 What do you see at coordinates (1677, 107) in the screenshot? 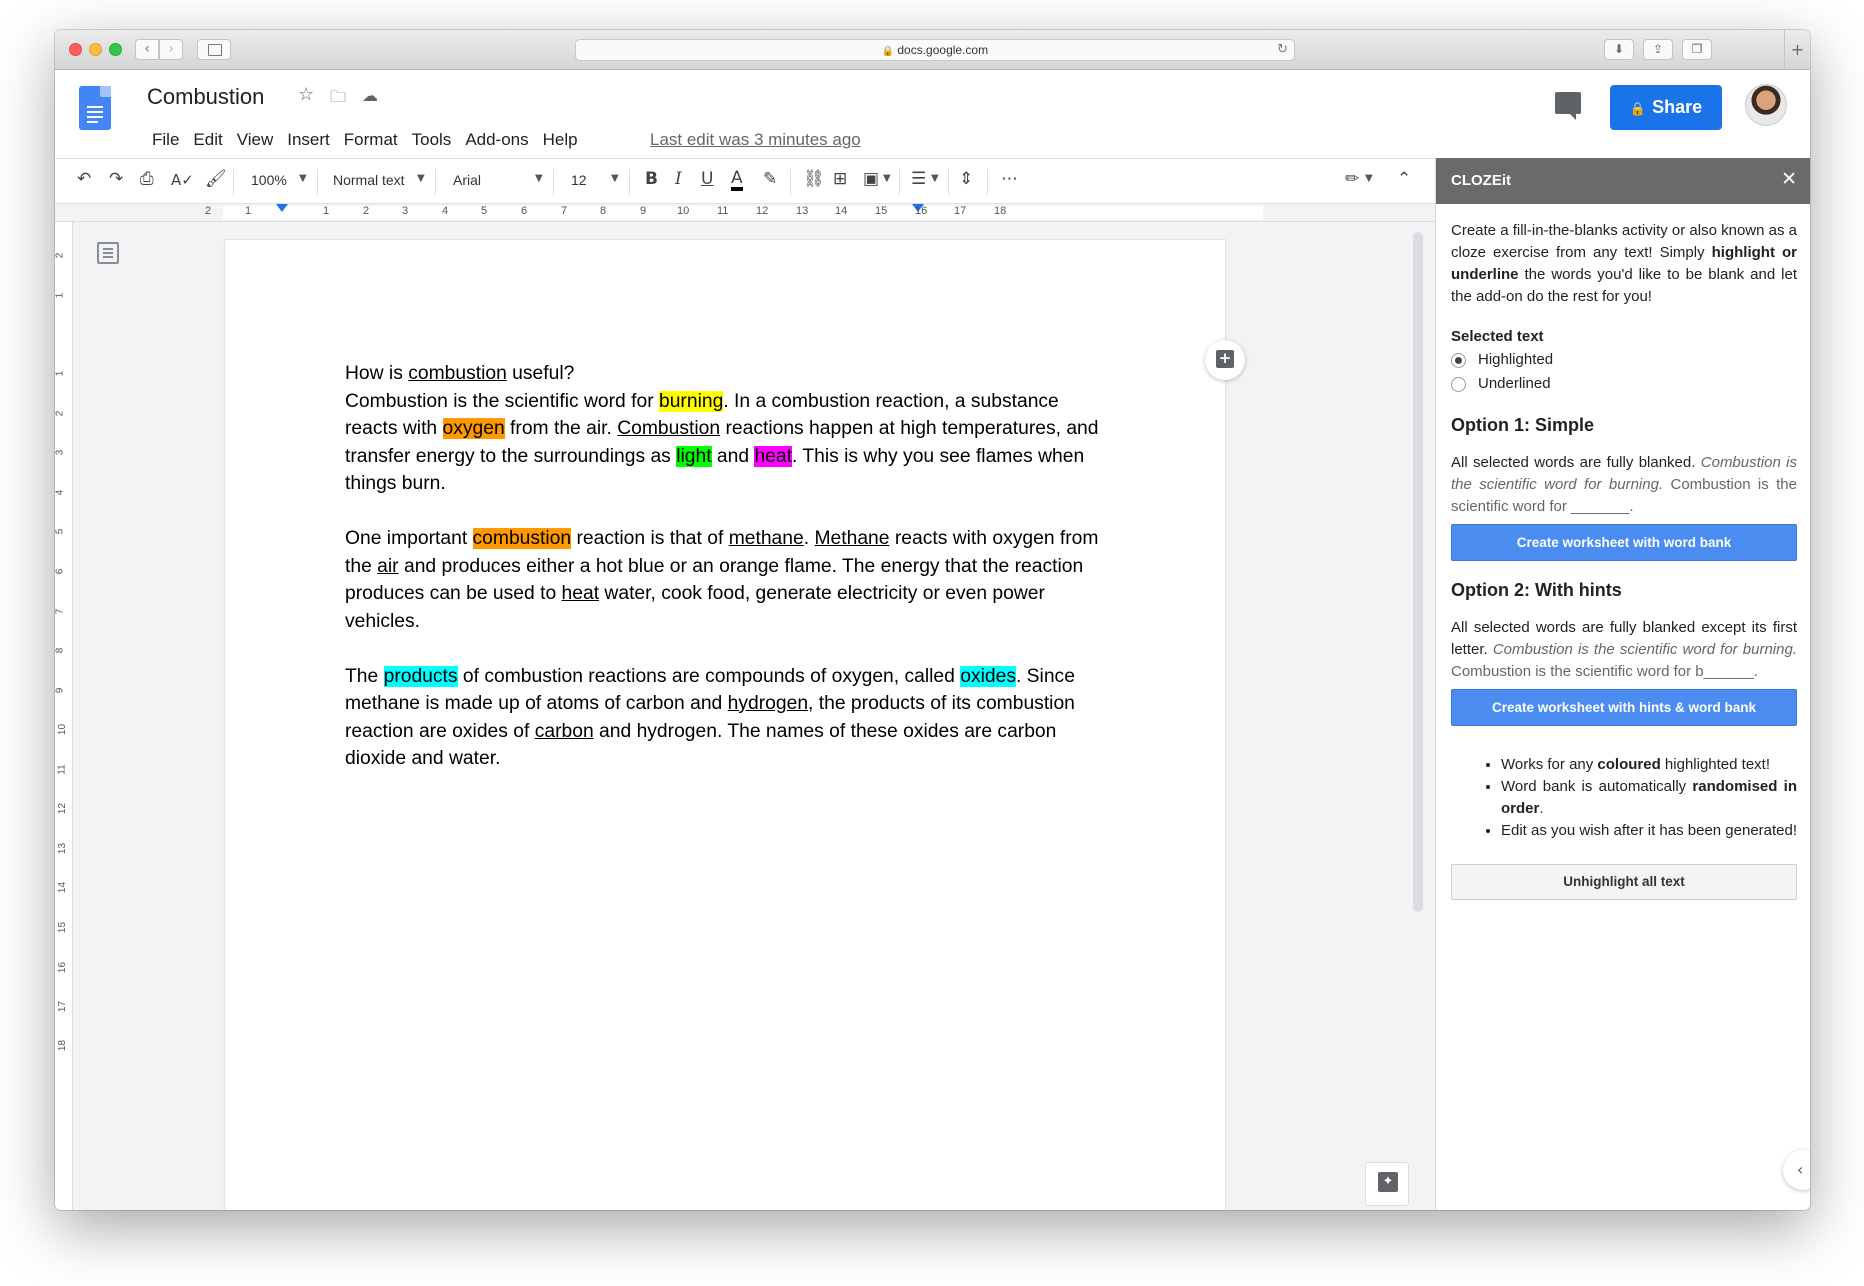
I see `share-label: Share` at bounding box center [1677, 107].